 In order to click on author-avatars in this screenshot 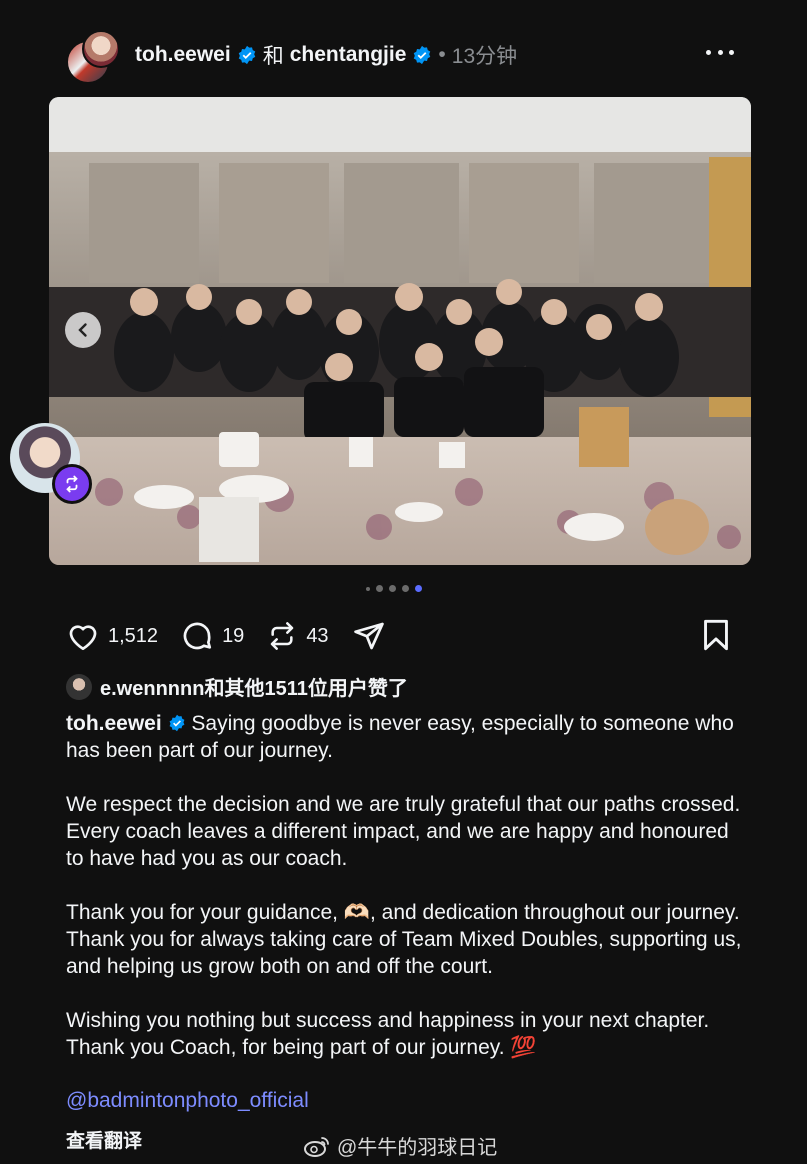, I will do `click(93, 57)`.